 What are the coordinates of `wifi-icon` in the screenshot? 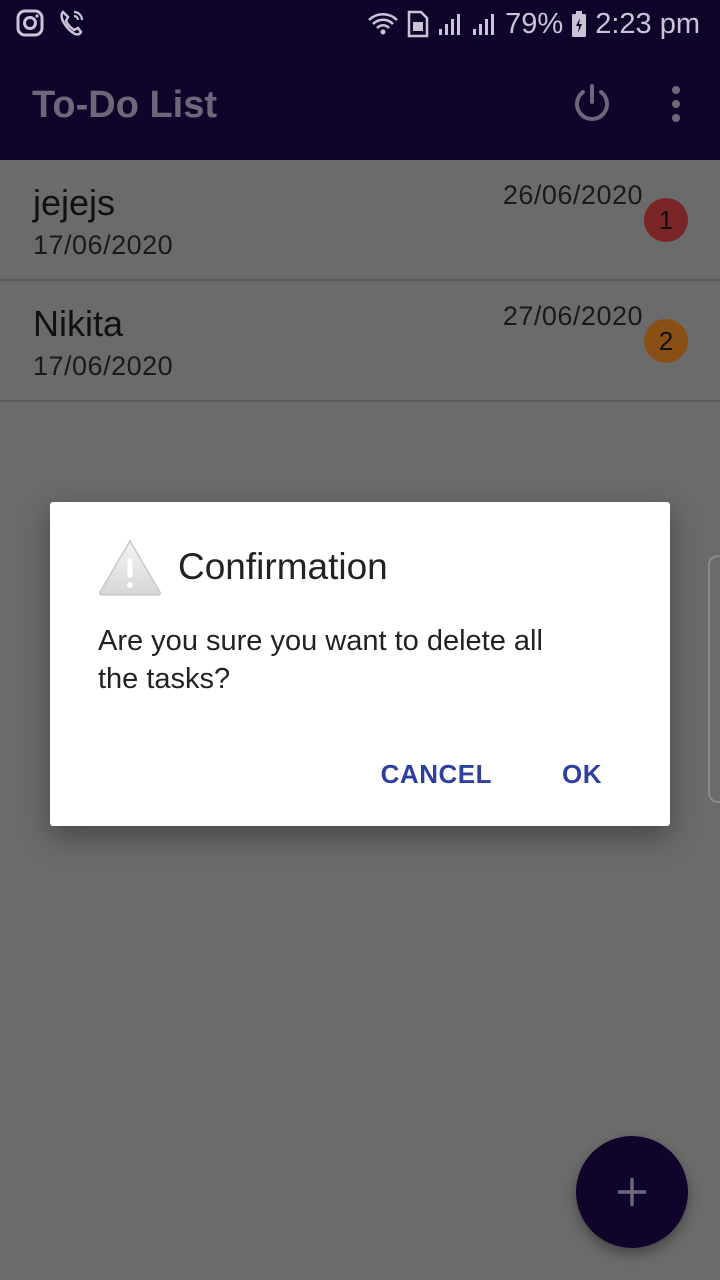 It's located at (383, 24).